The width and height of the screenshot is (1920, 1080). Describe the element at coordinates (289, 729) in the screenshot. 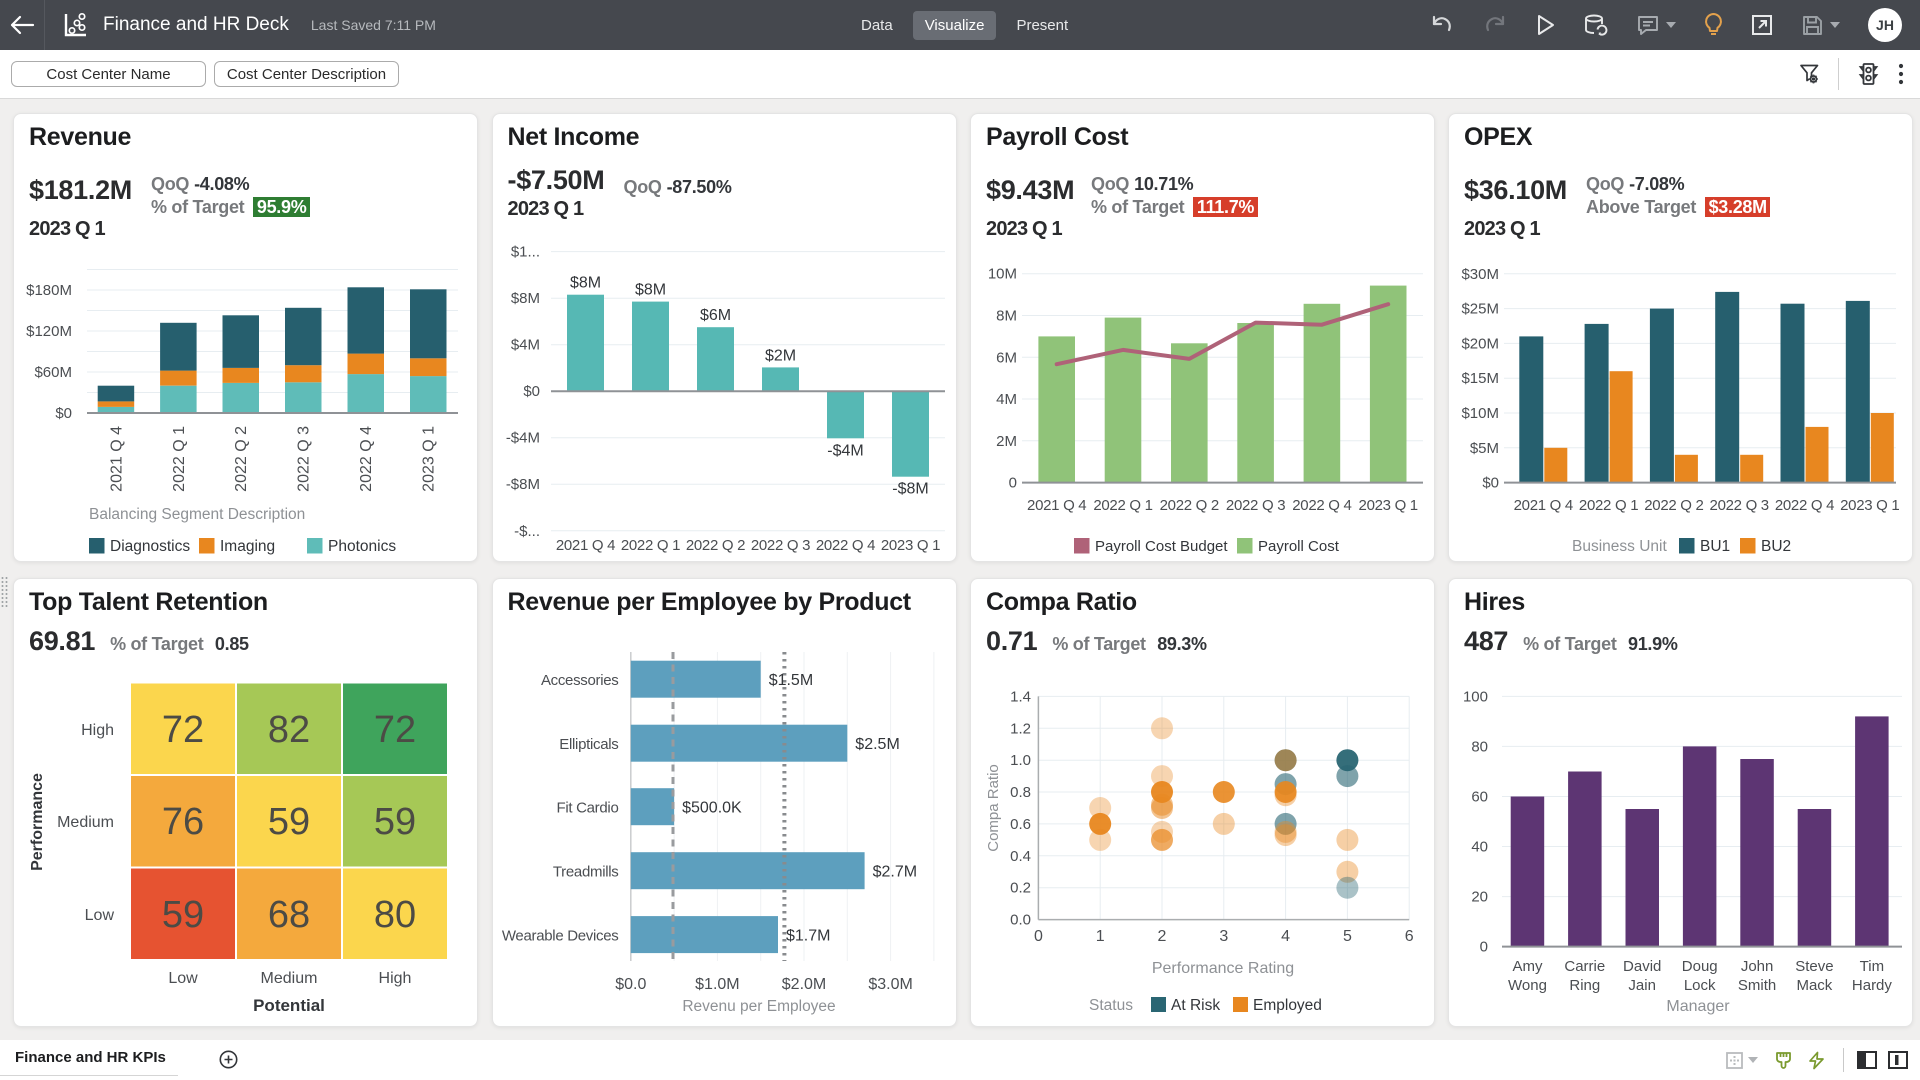

I see `svg-text: 82` at that location.